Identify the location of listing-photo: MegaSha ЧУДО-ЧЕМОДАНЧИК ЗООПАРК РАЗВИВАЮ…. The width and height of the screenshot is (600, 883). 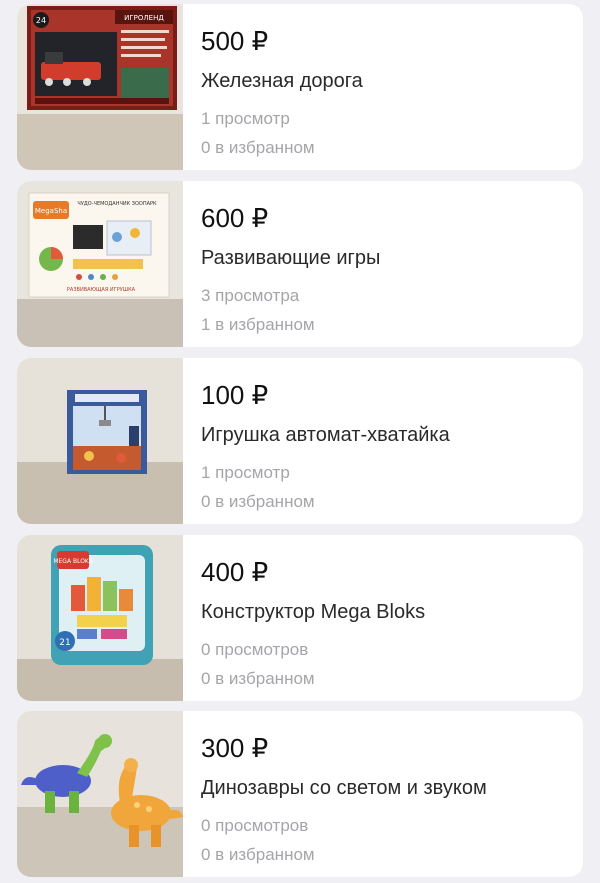
(100, 264).